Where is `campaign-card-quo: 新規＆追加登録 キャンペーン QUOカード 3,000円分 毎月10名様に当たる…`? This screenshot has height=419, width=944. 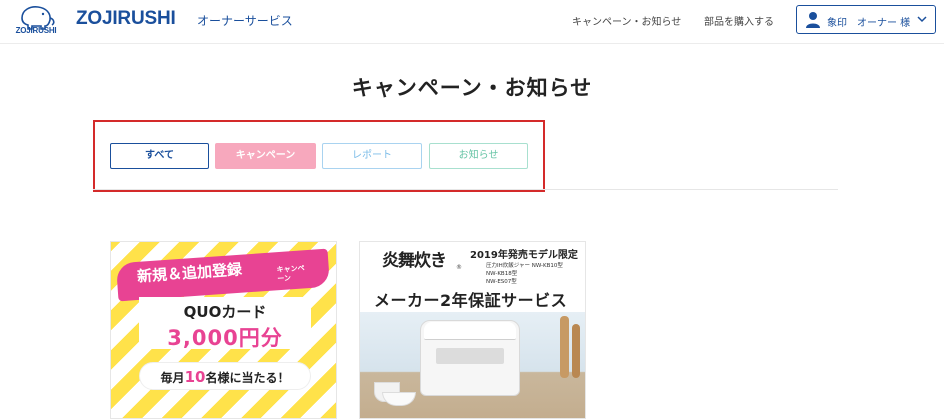 campaign-card-quo: 新規＆追加登録 キャンペーン QUOカード 3,000円分 毎月10名様に当たる… is located at coordinates (223, 330).